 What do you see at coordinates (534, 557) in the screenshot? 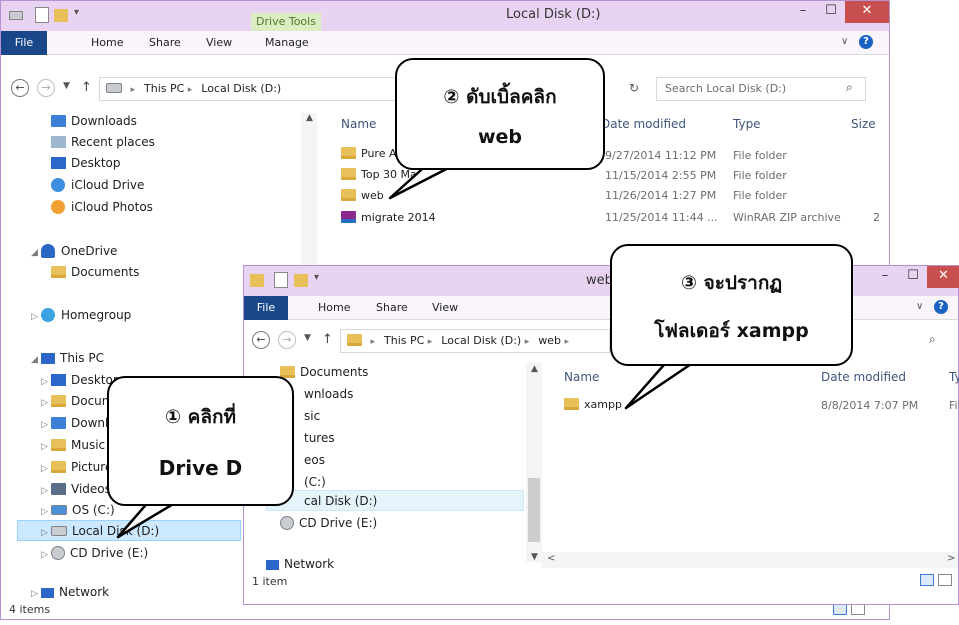
I see `scroll-down-icon: ▼` at bounding box center [534, 557].